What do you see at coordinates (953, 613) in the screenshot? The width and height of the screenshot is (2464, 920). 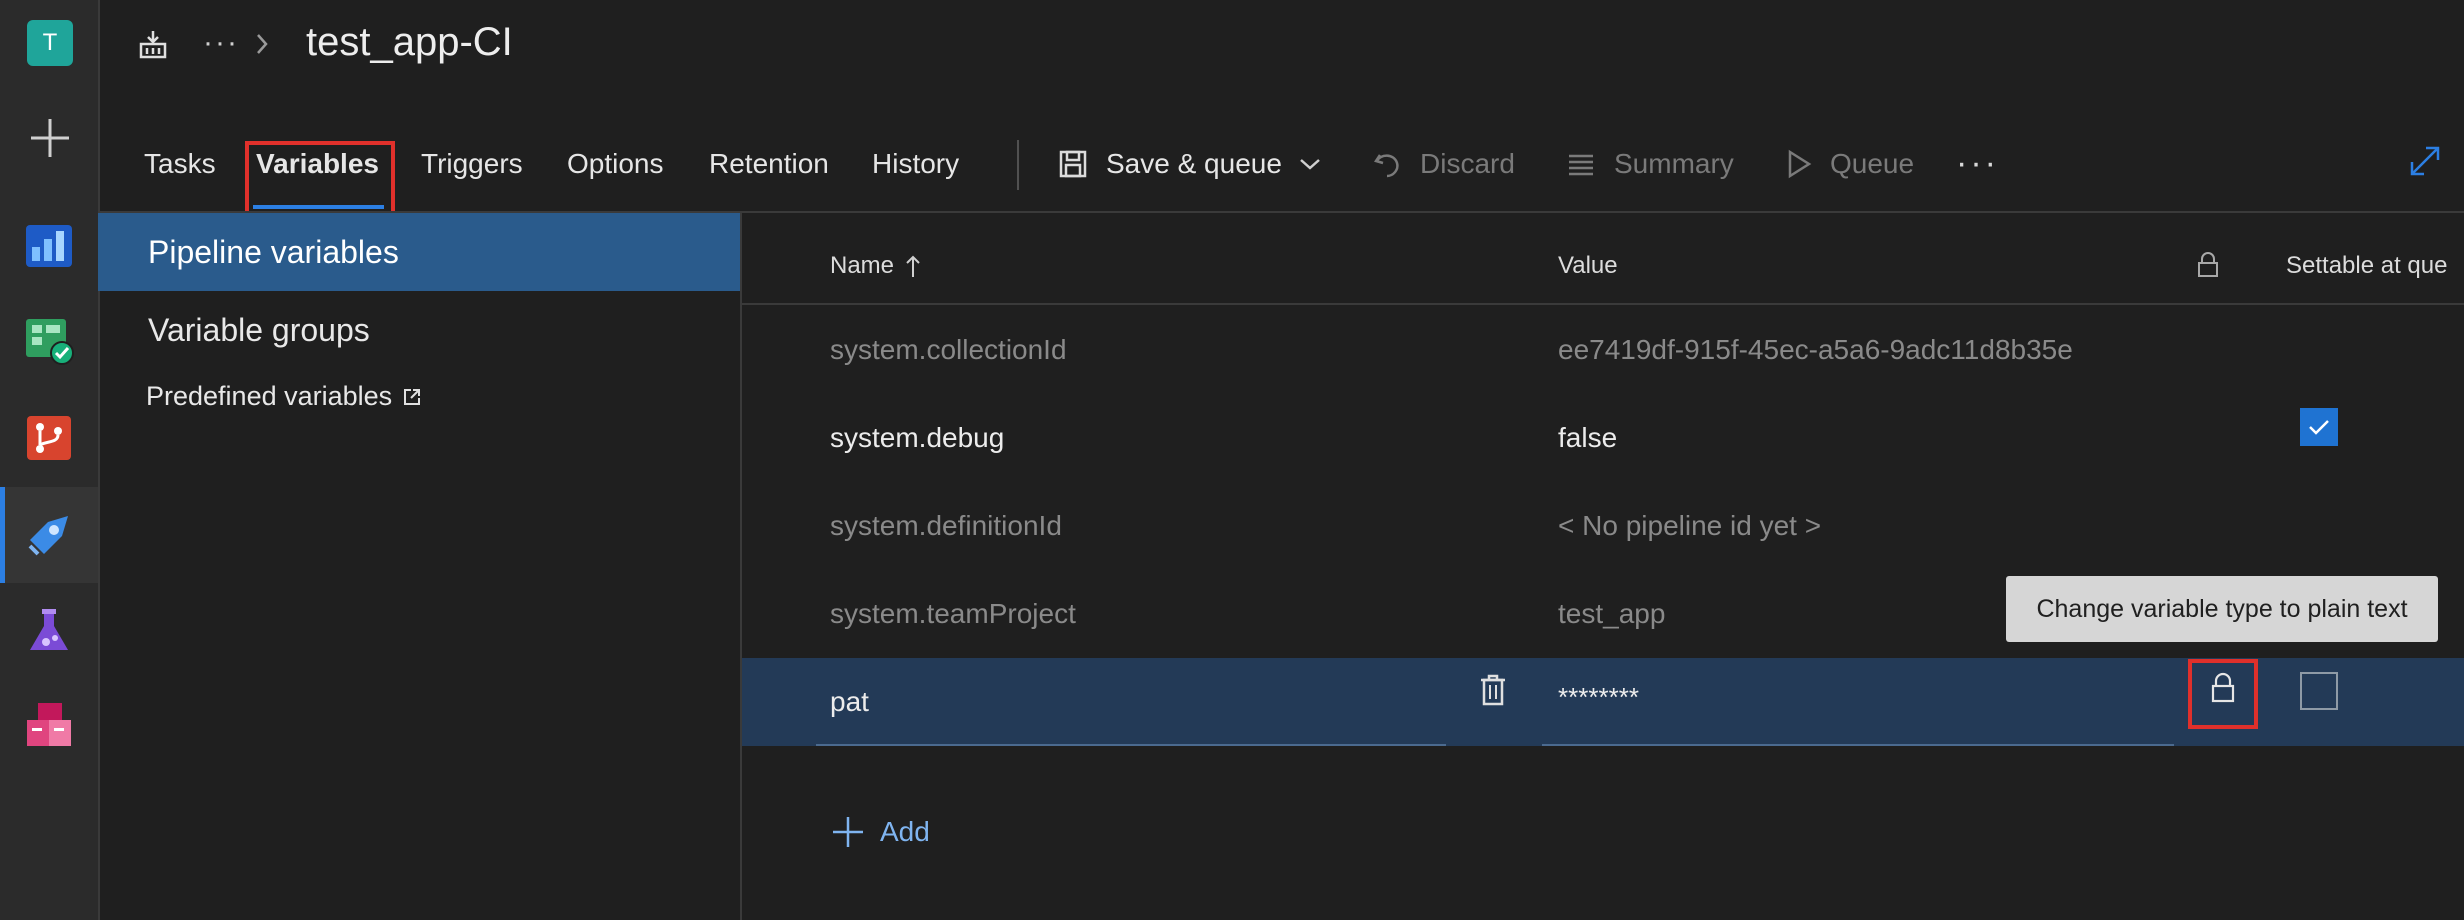 I see `row-name: system.teamProject` at bounding box center [953, 613].